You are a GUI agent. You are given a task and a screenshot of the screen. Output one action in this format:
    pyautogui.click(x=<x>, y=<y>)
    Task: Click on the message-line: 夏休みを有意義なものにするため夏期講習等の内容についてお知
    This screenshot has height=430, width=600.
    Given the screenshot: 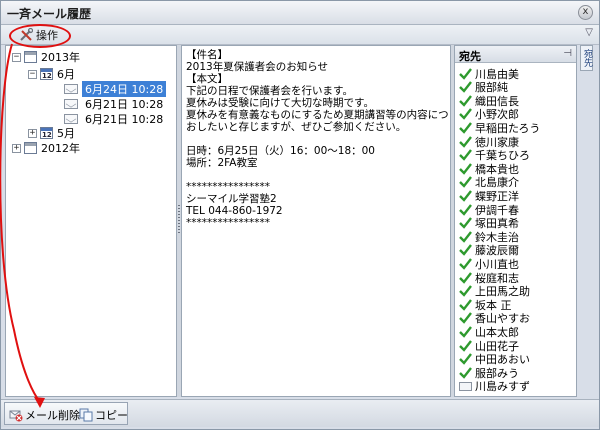 What is the action you would take?
    pyautogui.click(x=318, y=115)
    